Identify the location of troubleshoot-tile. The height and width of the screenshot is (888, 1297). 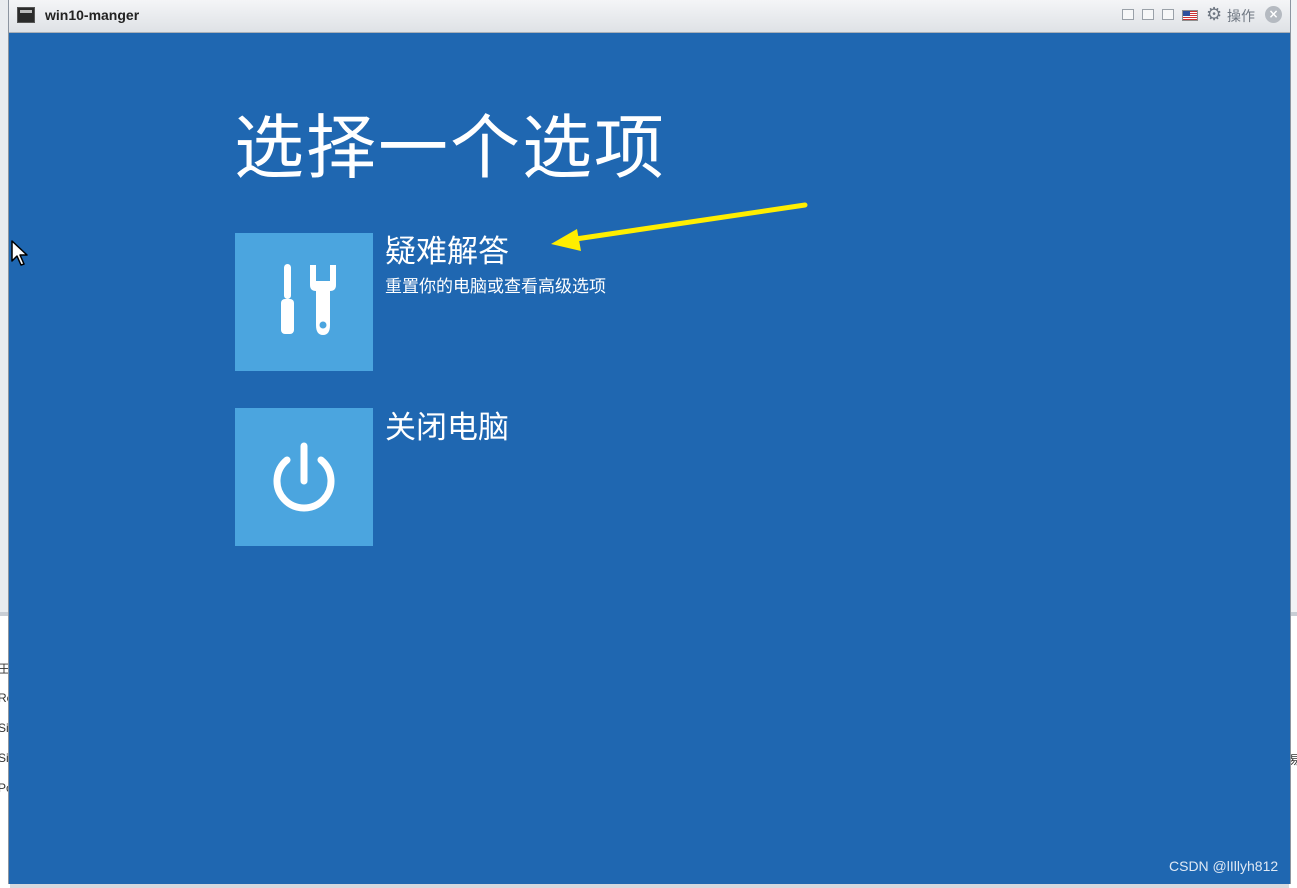
(304, 302).